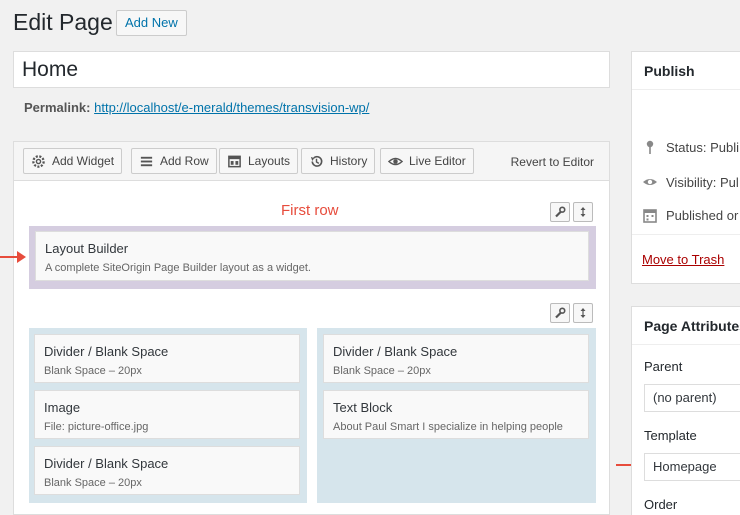 The height and width of the screenshot is (515, 740). Describe the element at coordinates (692, 467) in the screenshot. I see `template-select: Homepage` at that location.